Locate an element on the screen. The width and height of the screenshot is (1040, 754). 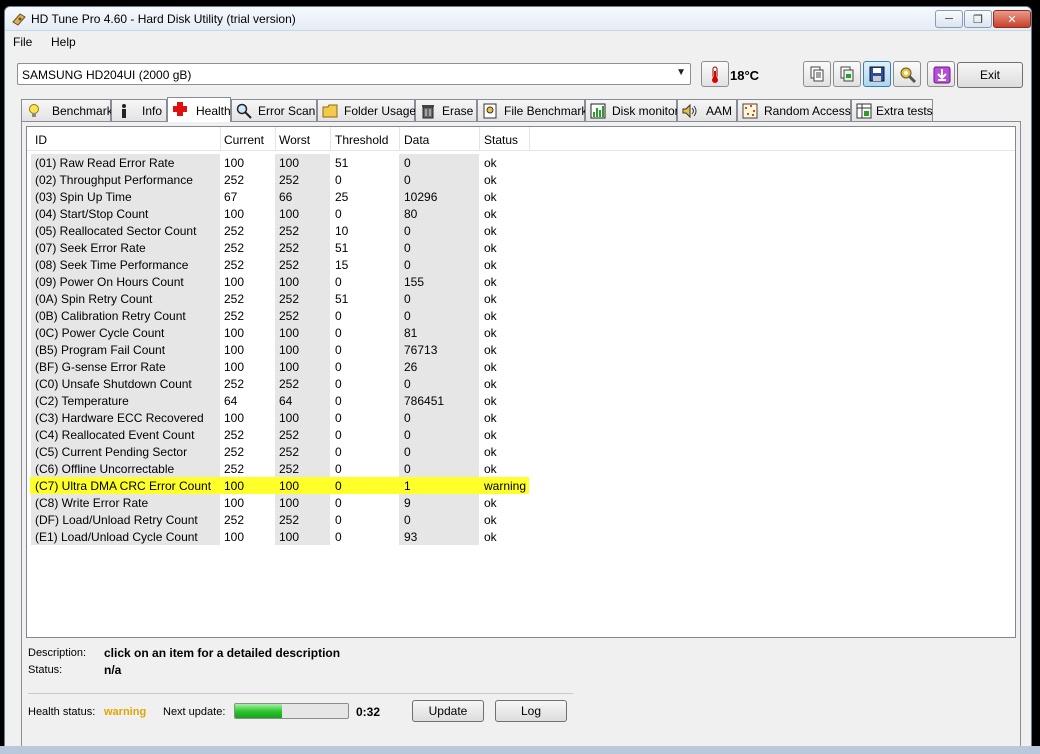
table-row: (BF) G-sense Error Rate 100 100 0 26 ok is located at coordinates (521, 366).